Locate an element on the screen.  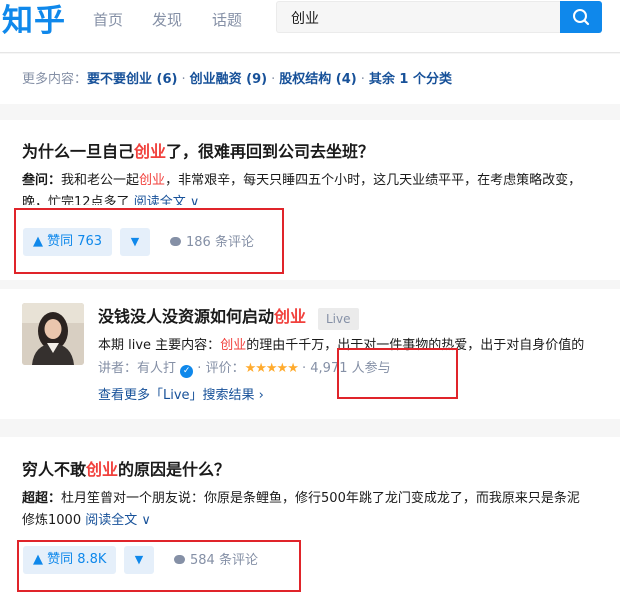
excerpt-text: 我和老公一起 is located at coordinates (100, 180).